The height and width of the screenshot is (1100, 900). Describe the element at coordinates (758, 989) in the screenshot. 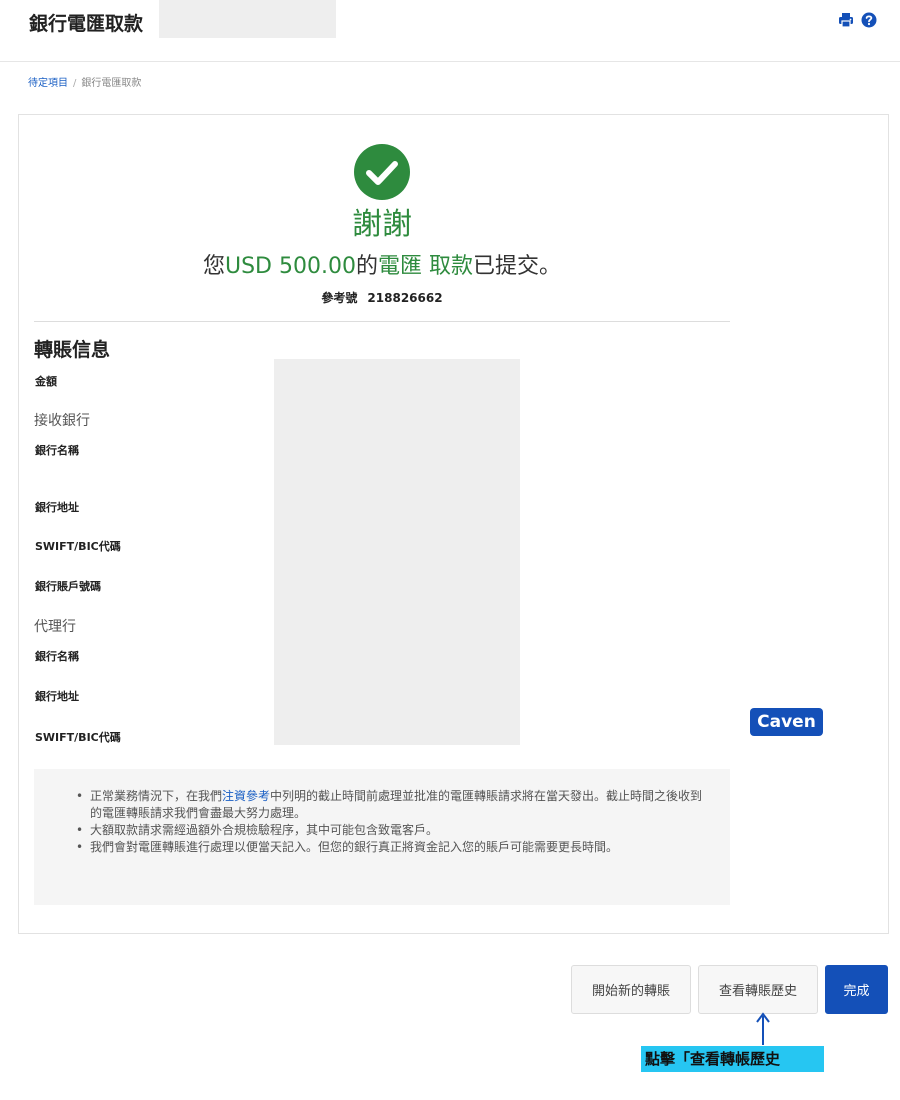

I see `view-transfer-history-button: 查看轉賬歷史` at that location.